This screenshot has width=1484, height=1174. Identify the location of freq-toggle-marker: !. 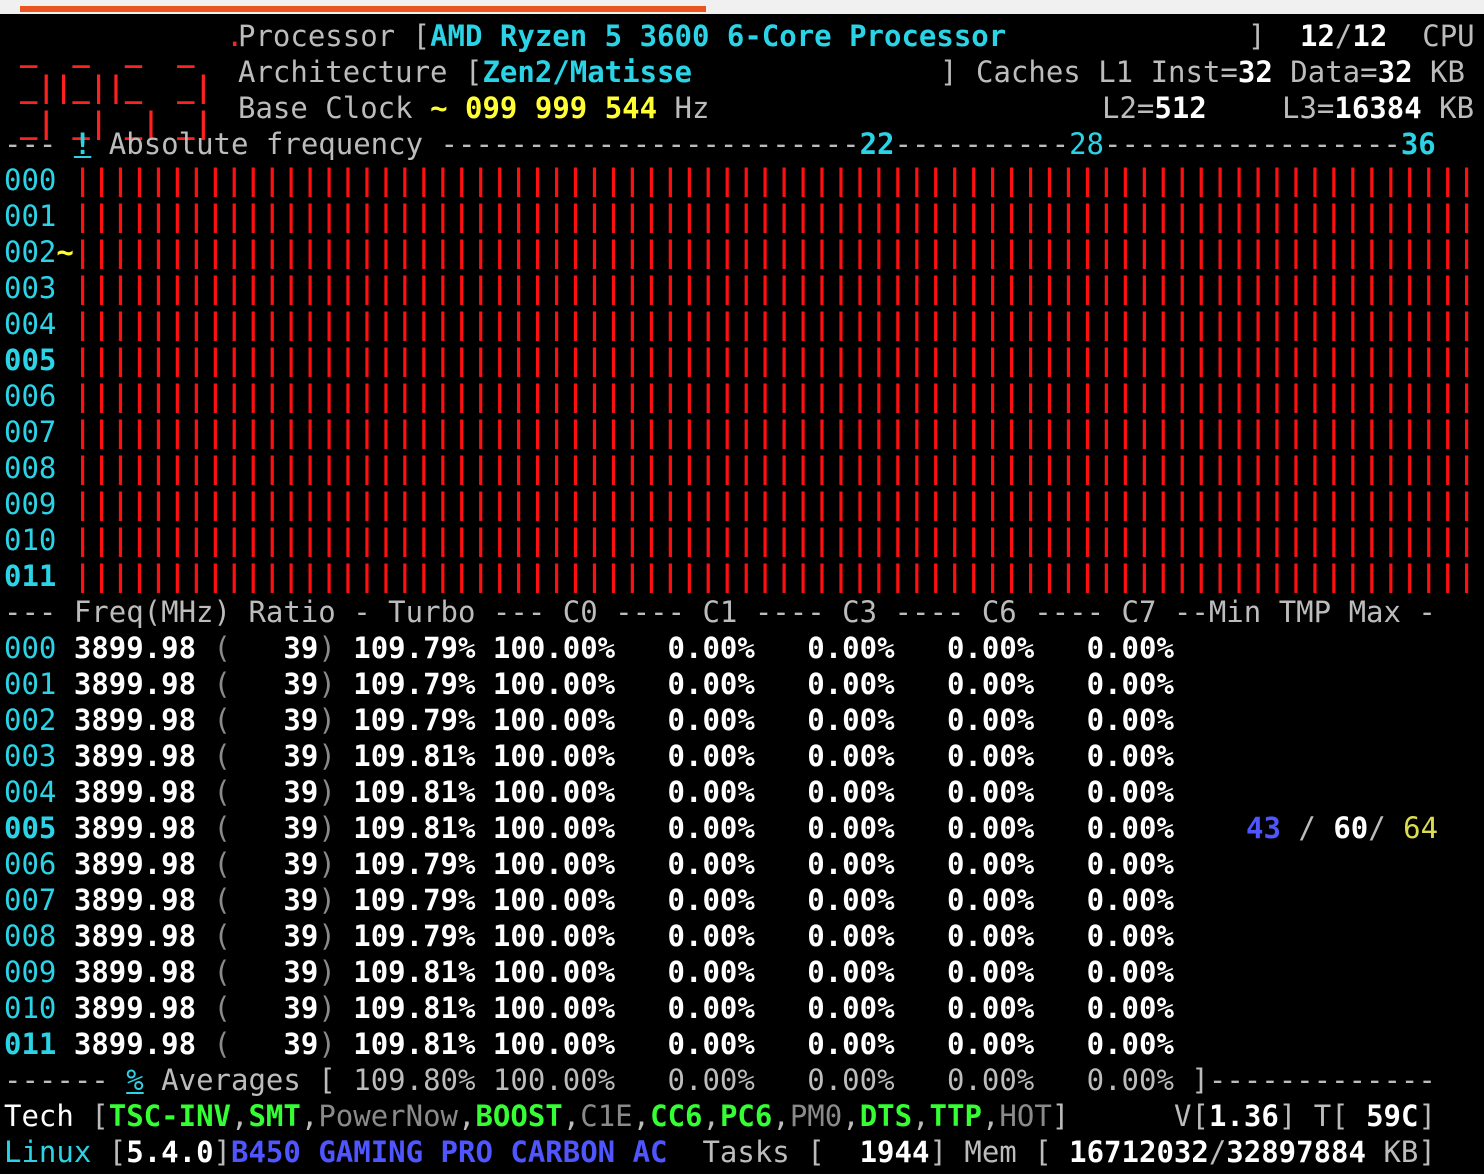
(82, 144).